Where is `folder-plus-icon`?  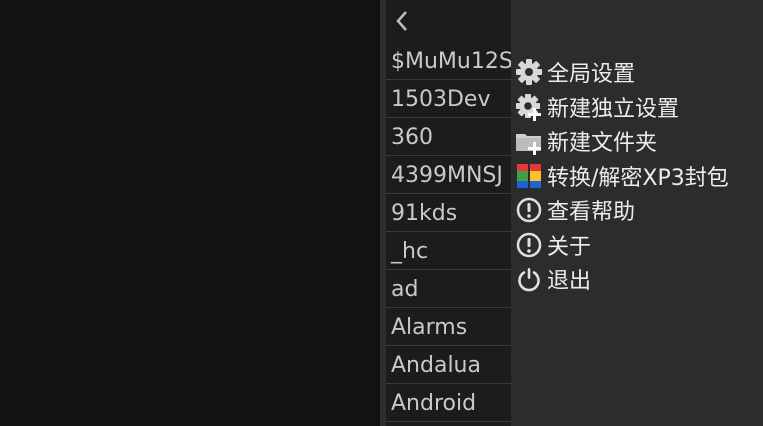 folder-plus-icon is located at coordinates (529, 141).